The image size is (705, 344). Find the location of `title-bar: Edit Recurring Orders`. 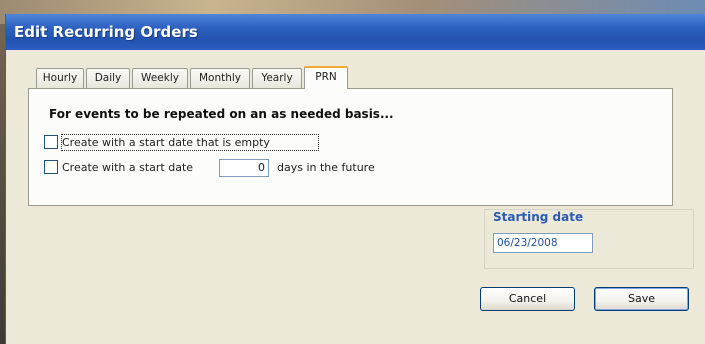

title-bar: Edit Recurring Orders is located at coordinates (355, 32).